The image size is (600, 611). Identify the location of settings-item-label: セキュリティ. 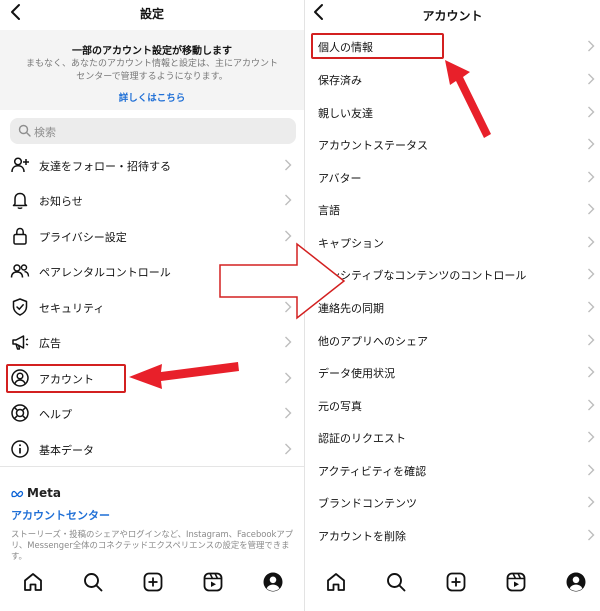
(72, 308).